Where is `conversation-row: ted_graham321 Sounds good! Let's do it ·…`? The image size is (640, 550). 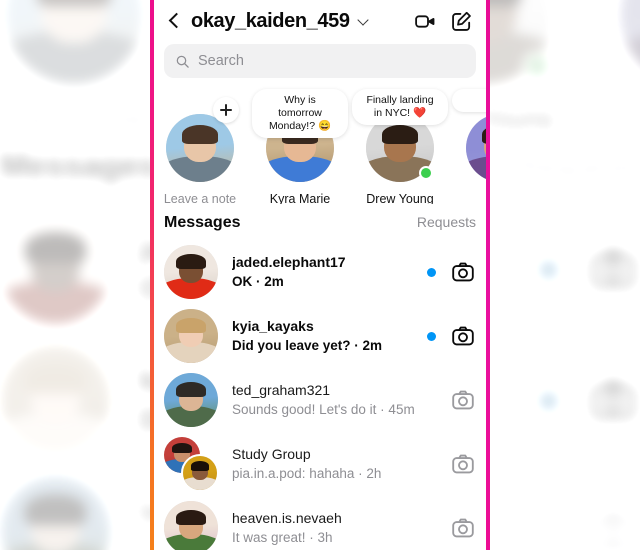 conversation-row: ted_graham321 Sounds good! Let's do it ·… is located at coordinates (320, 400).